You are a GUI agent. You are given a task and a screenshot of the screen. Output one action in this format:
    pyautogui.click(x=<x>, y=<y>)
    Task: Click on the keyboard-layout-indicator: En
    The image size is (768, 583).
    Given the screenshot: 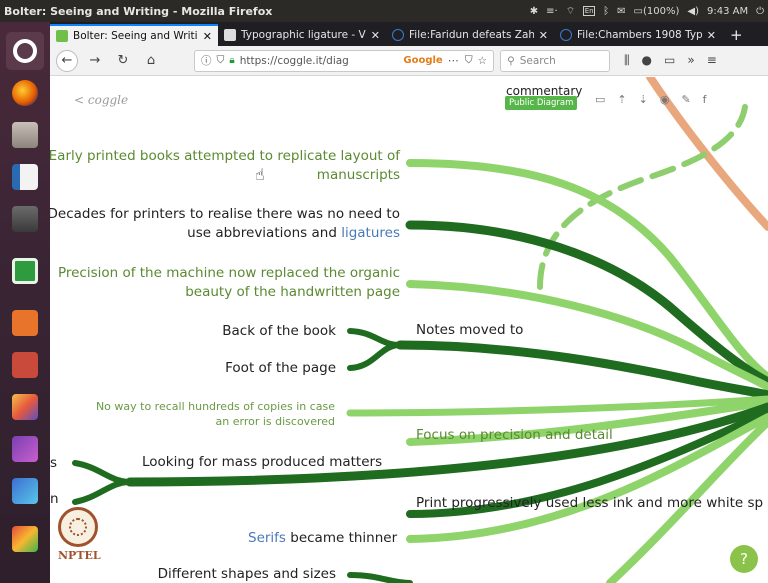 What is the action you would take?
    pyautogui.click(x=589, y=11)
    